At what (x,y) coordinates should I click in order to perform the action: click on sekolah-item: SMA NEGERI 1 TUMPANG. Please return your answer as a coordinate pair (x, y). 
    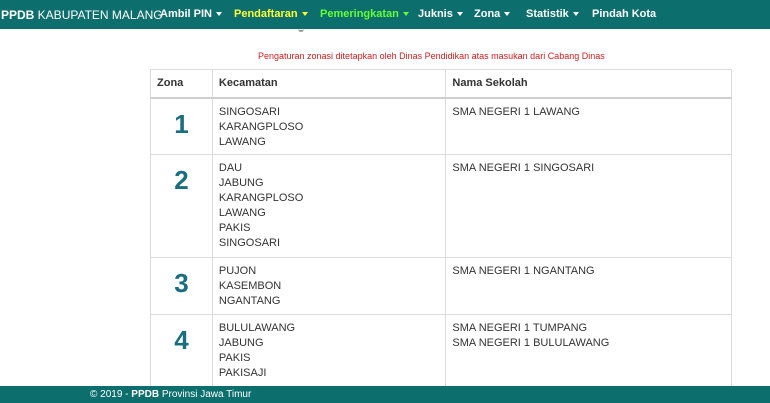
    Looking at the image, I should click on (520, 328).